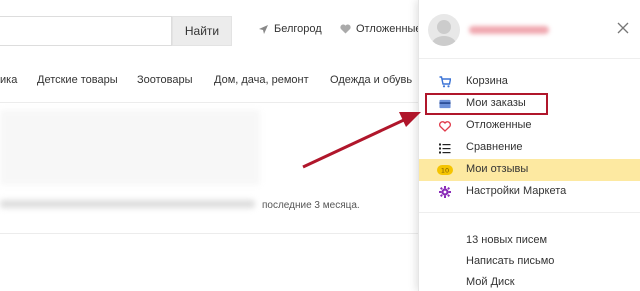 The width and height of the screenshot is (640, 291). I want to click on category-link: ика, so click(8, 80).